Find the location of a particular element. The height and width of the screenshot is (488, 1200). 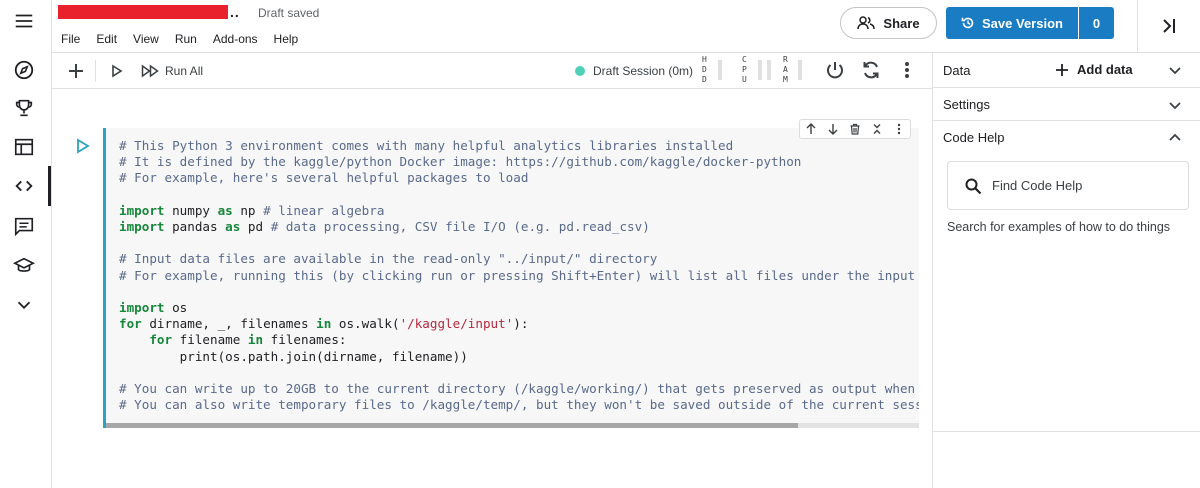

menu-run: Run is located at coordinates (186, 39).